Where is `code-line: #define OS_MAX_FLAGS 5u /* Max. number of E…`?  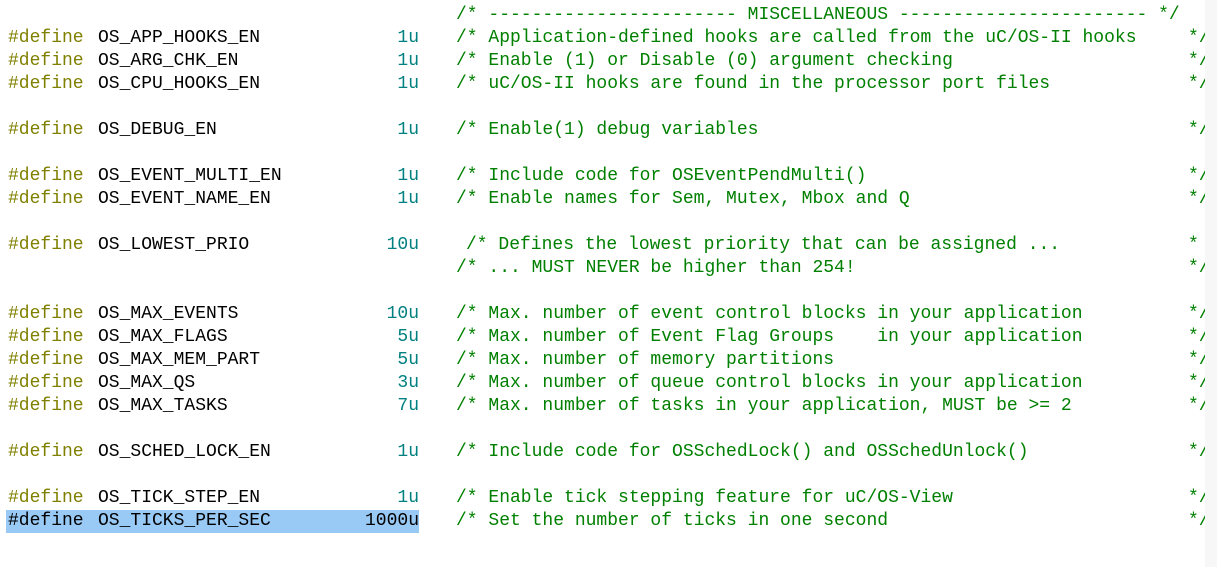 code-line: #define OS_MAX_FLAGS 5u /* Max. number of E… is located at coordinates (608, 337).